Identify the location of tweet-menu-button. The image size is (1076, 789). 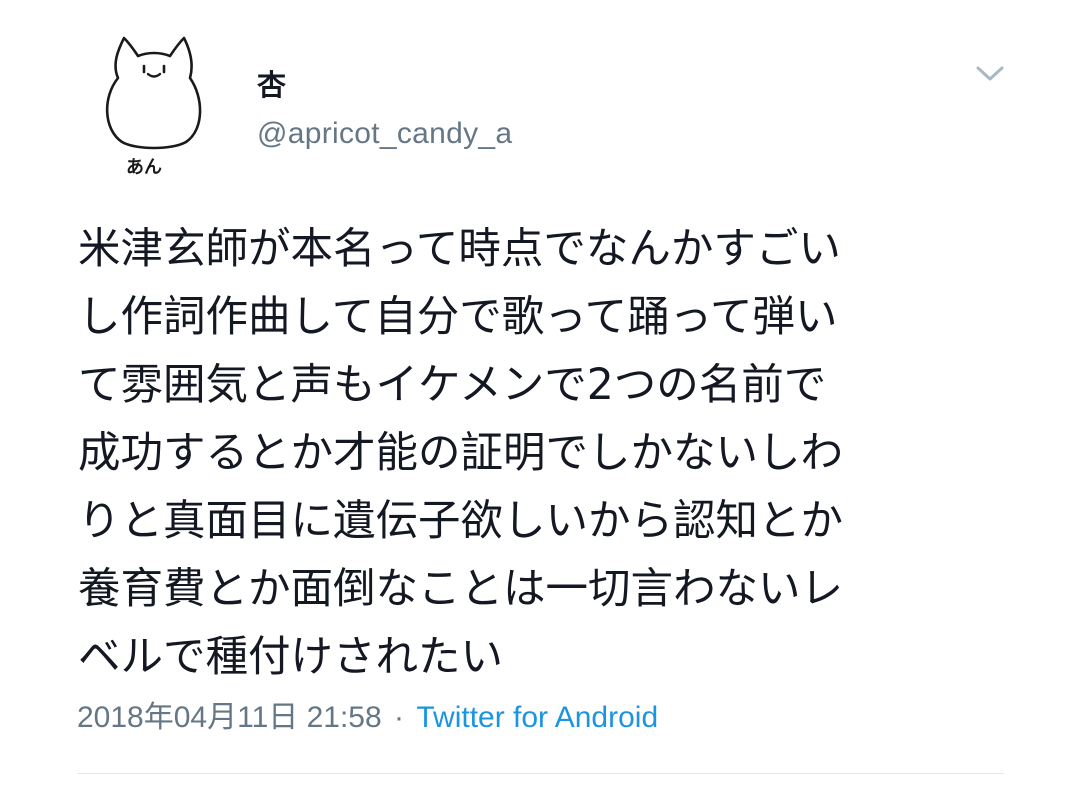
(990, 73).